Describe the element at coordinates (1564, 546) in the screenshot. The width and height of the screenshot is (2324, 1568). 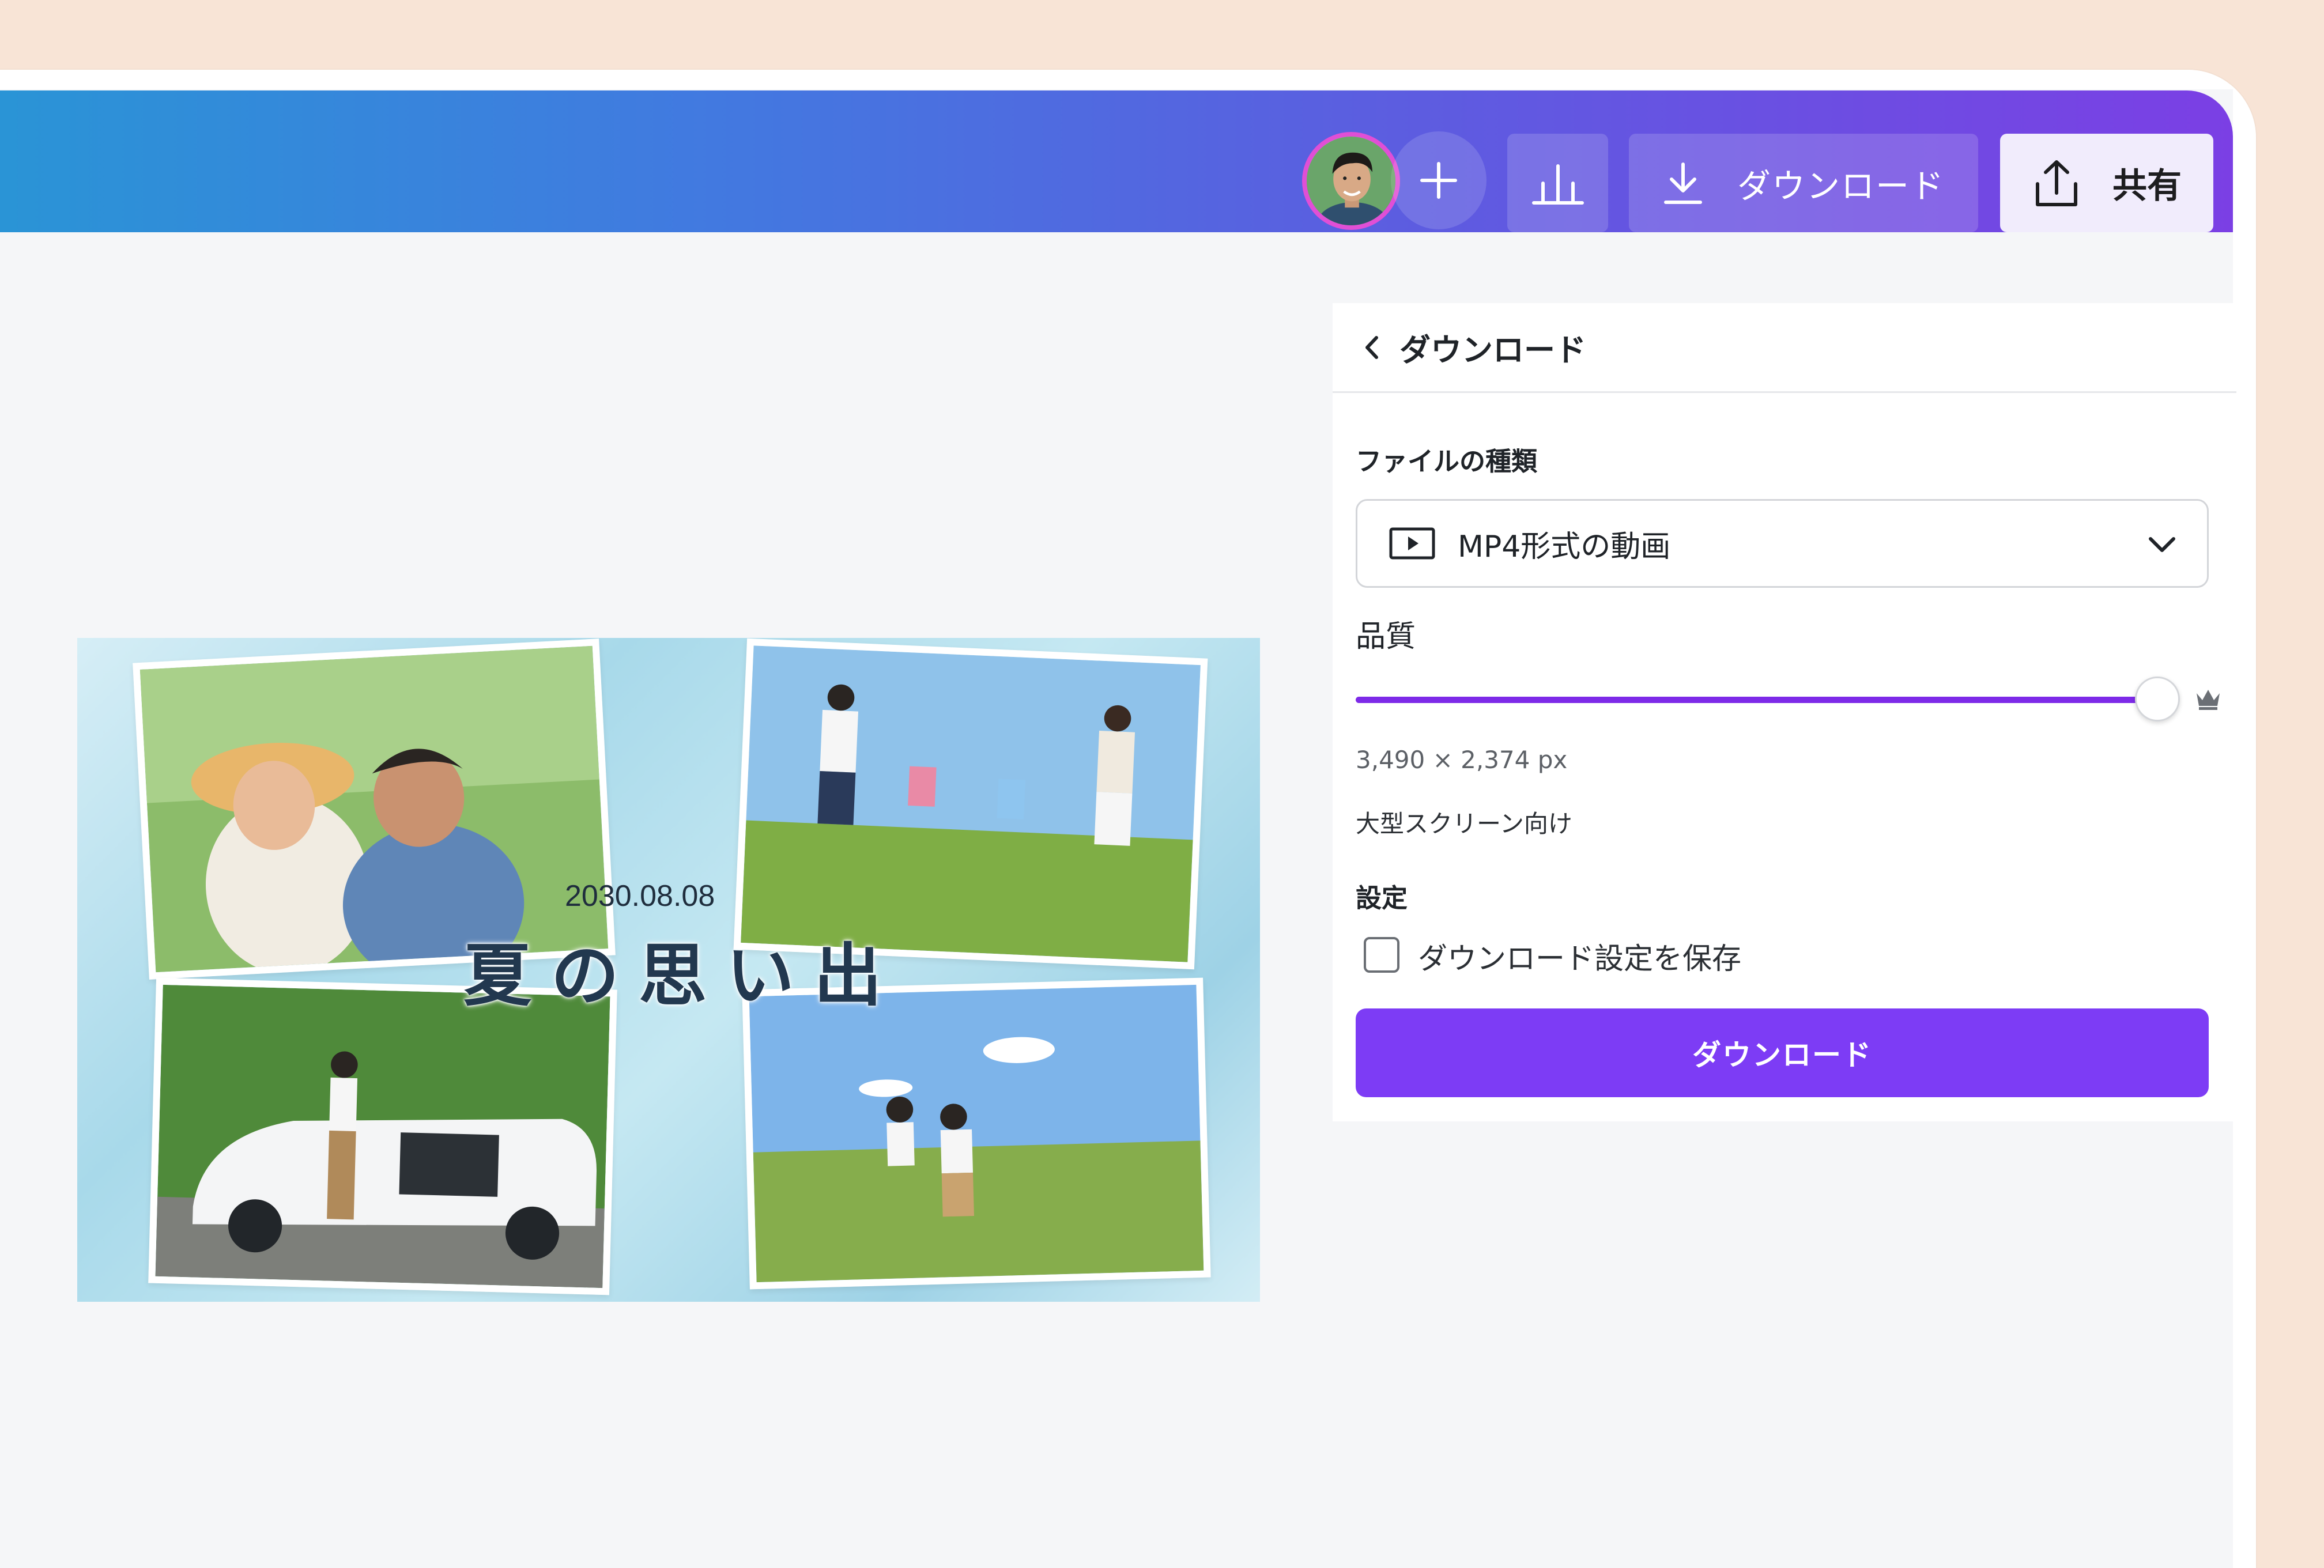
I see `file-type-value: MP4形式の動画` at that location.